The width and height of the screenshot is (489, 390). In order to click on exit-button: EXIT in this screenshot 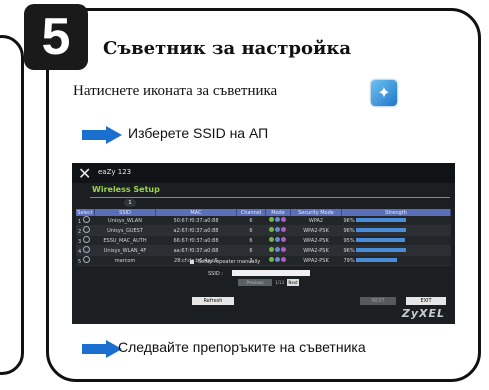, I will do `click(426, 301)`.